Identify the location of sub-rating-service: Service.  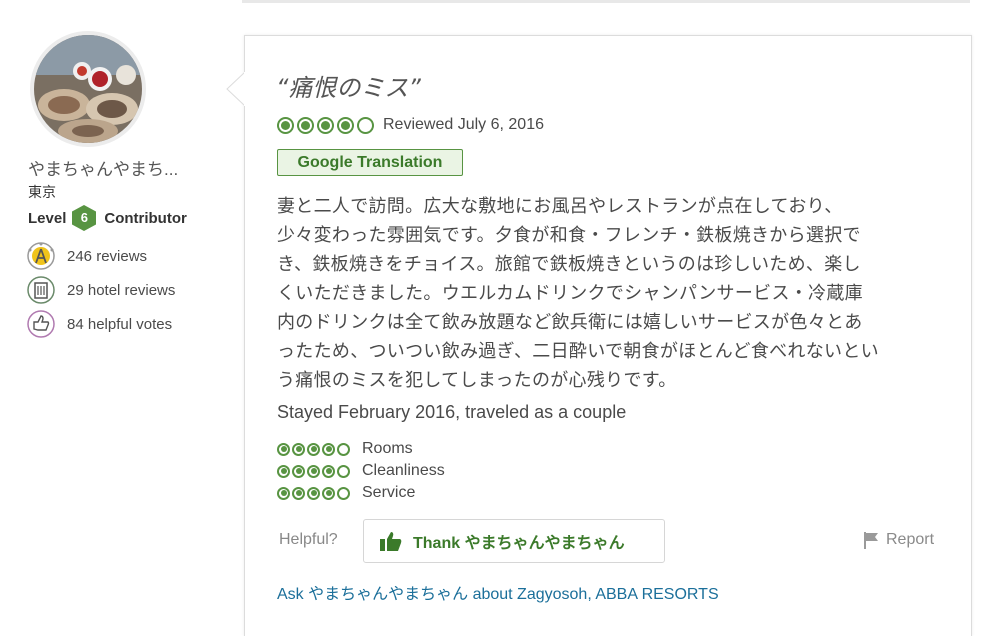
(346, 493).